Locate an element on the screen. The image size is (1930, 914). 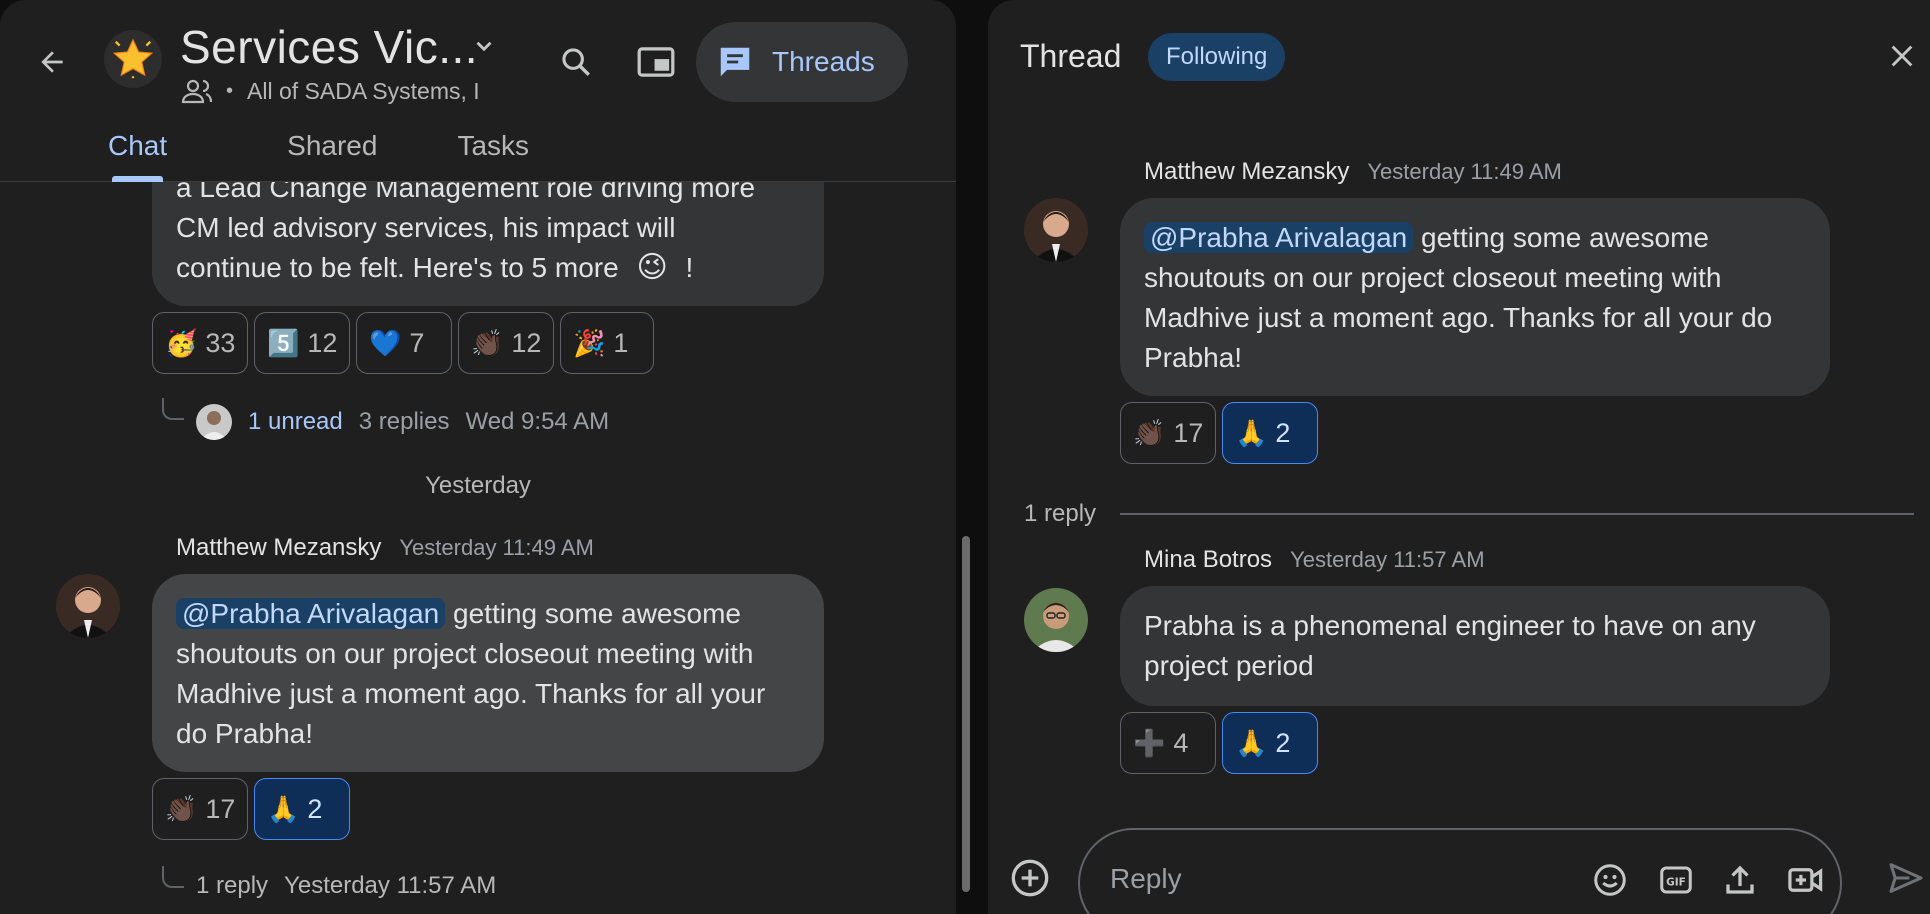
reaction-chip: ➕ 4 is located at coordinates (1168, 743).